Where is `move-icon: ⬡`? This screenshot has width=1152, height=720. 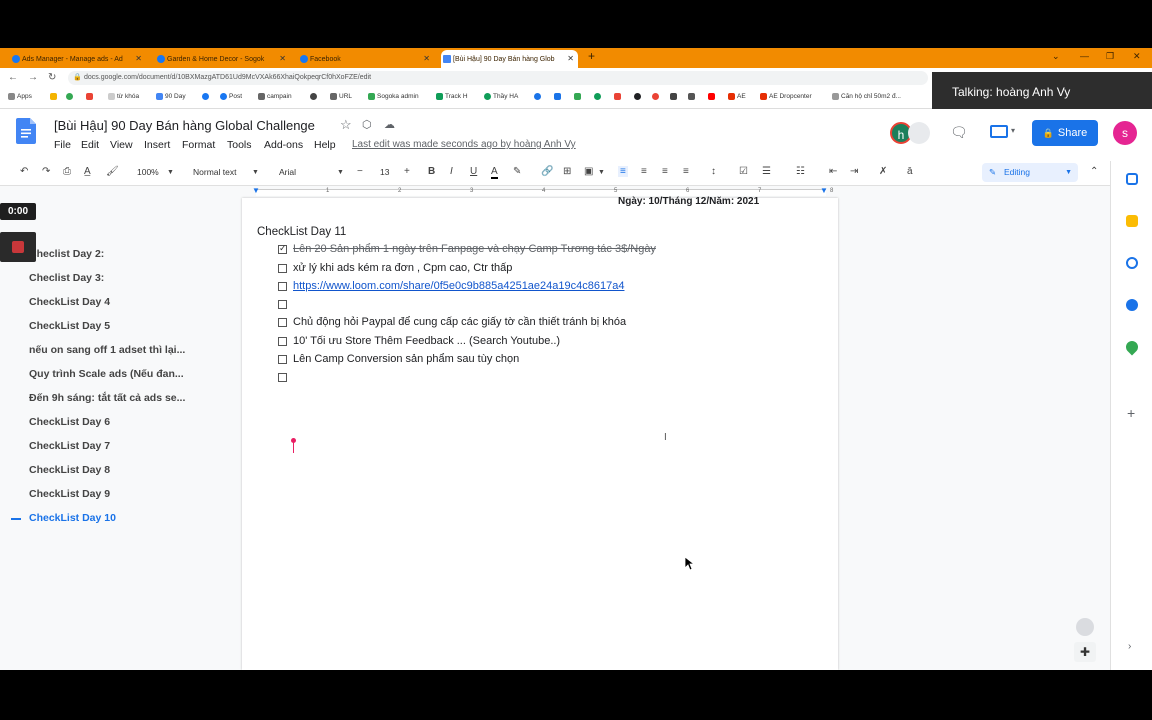
move-icon: ⬡ is located at coordinates (367, 124).